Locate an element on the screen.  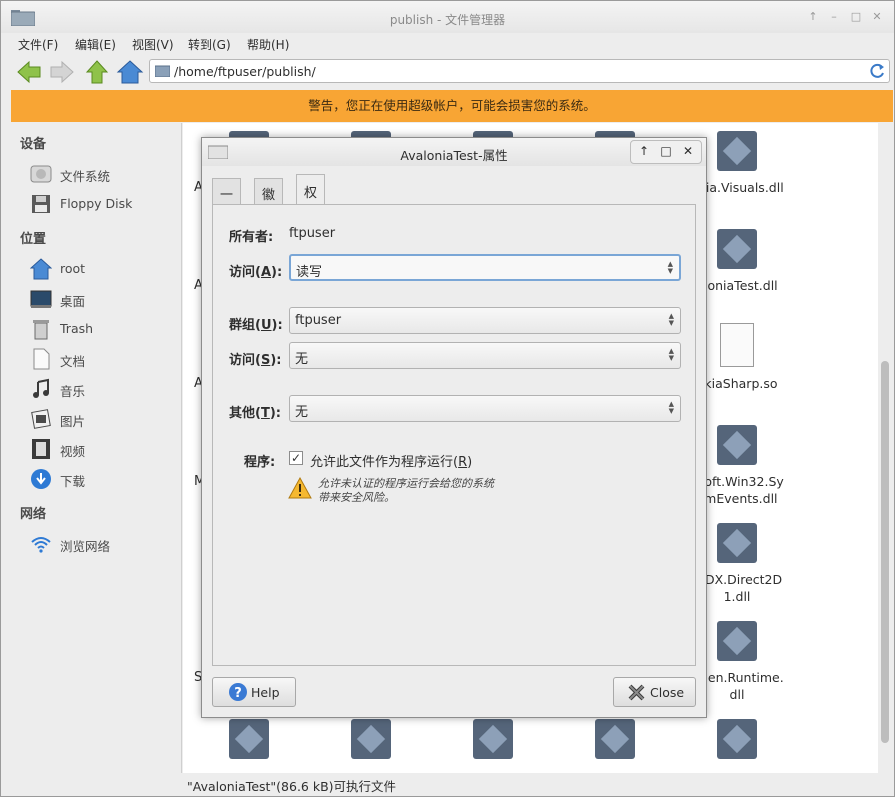
sidebar-item-label: Trash is located at coordinates (77, 328).